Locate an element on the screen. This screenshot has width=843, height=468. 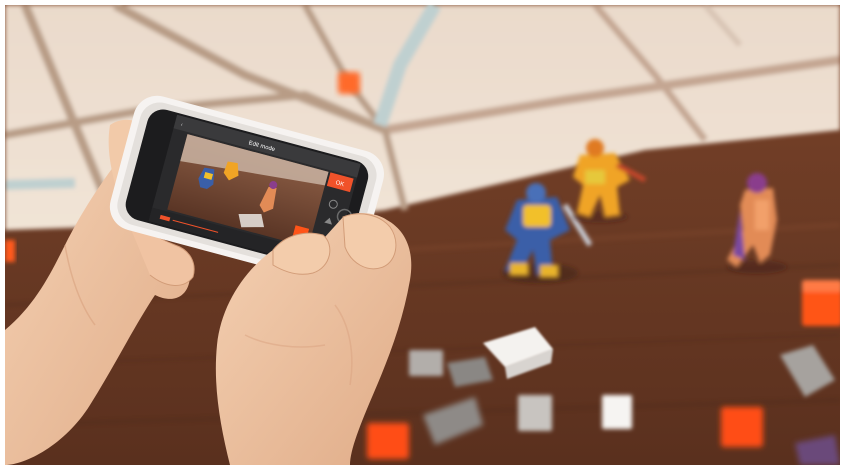
brick-orange-on-rug is located at coordinates (349, 83).